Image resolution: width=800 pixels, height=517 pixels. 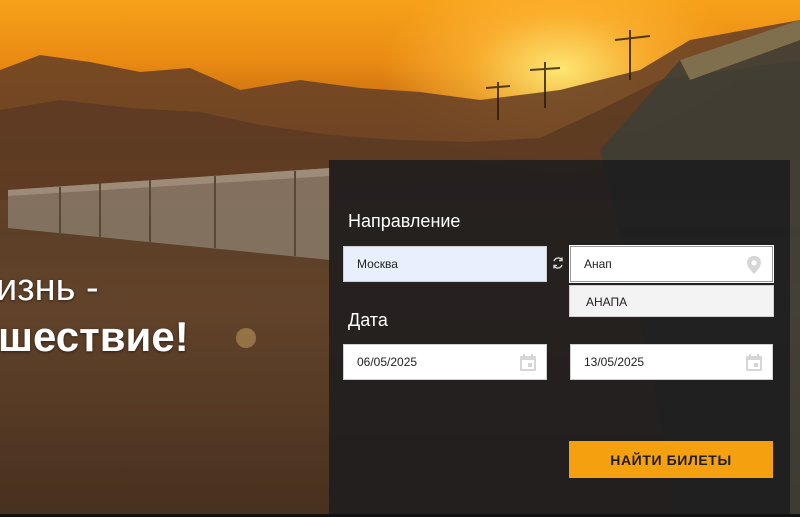 I want to click on departure-date-field, so click(x=445, y=362).